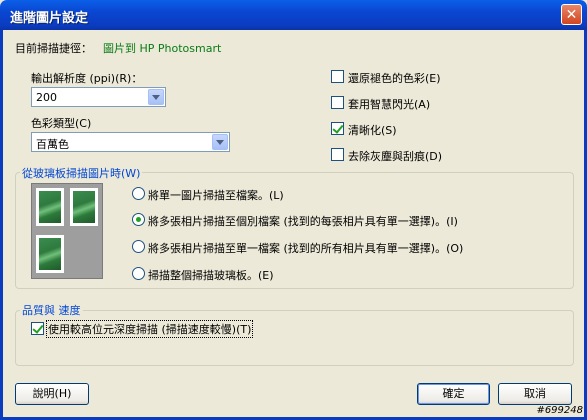 This screenshot has width=587, height=420. What do you see at coordinates (49, 18) in the screenshot?
I see `window-title: 進階圖片設定` at bounding box center [49, 18].